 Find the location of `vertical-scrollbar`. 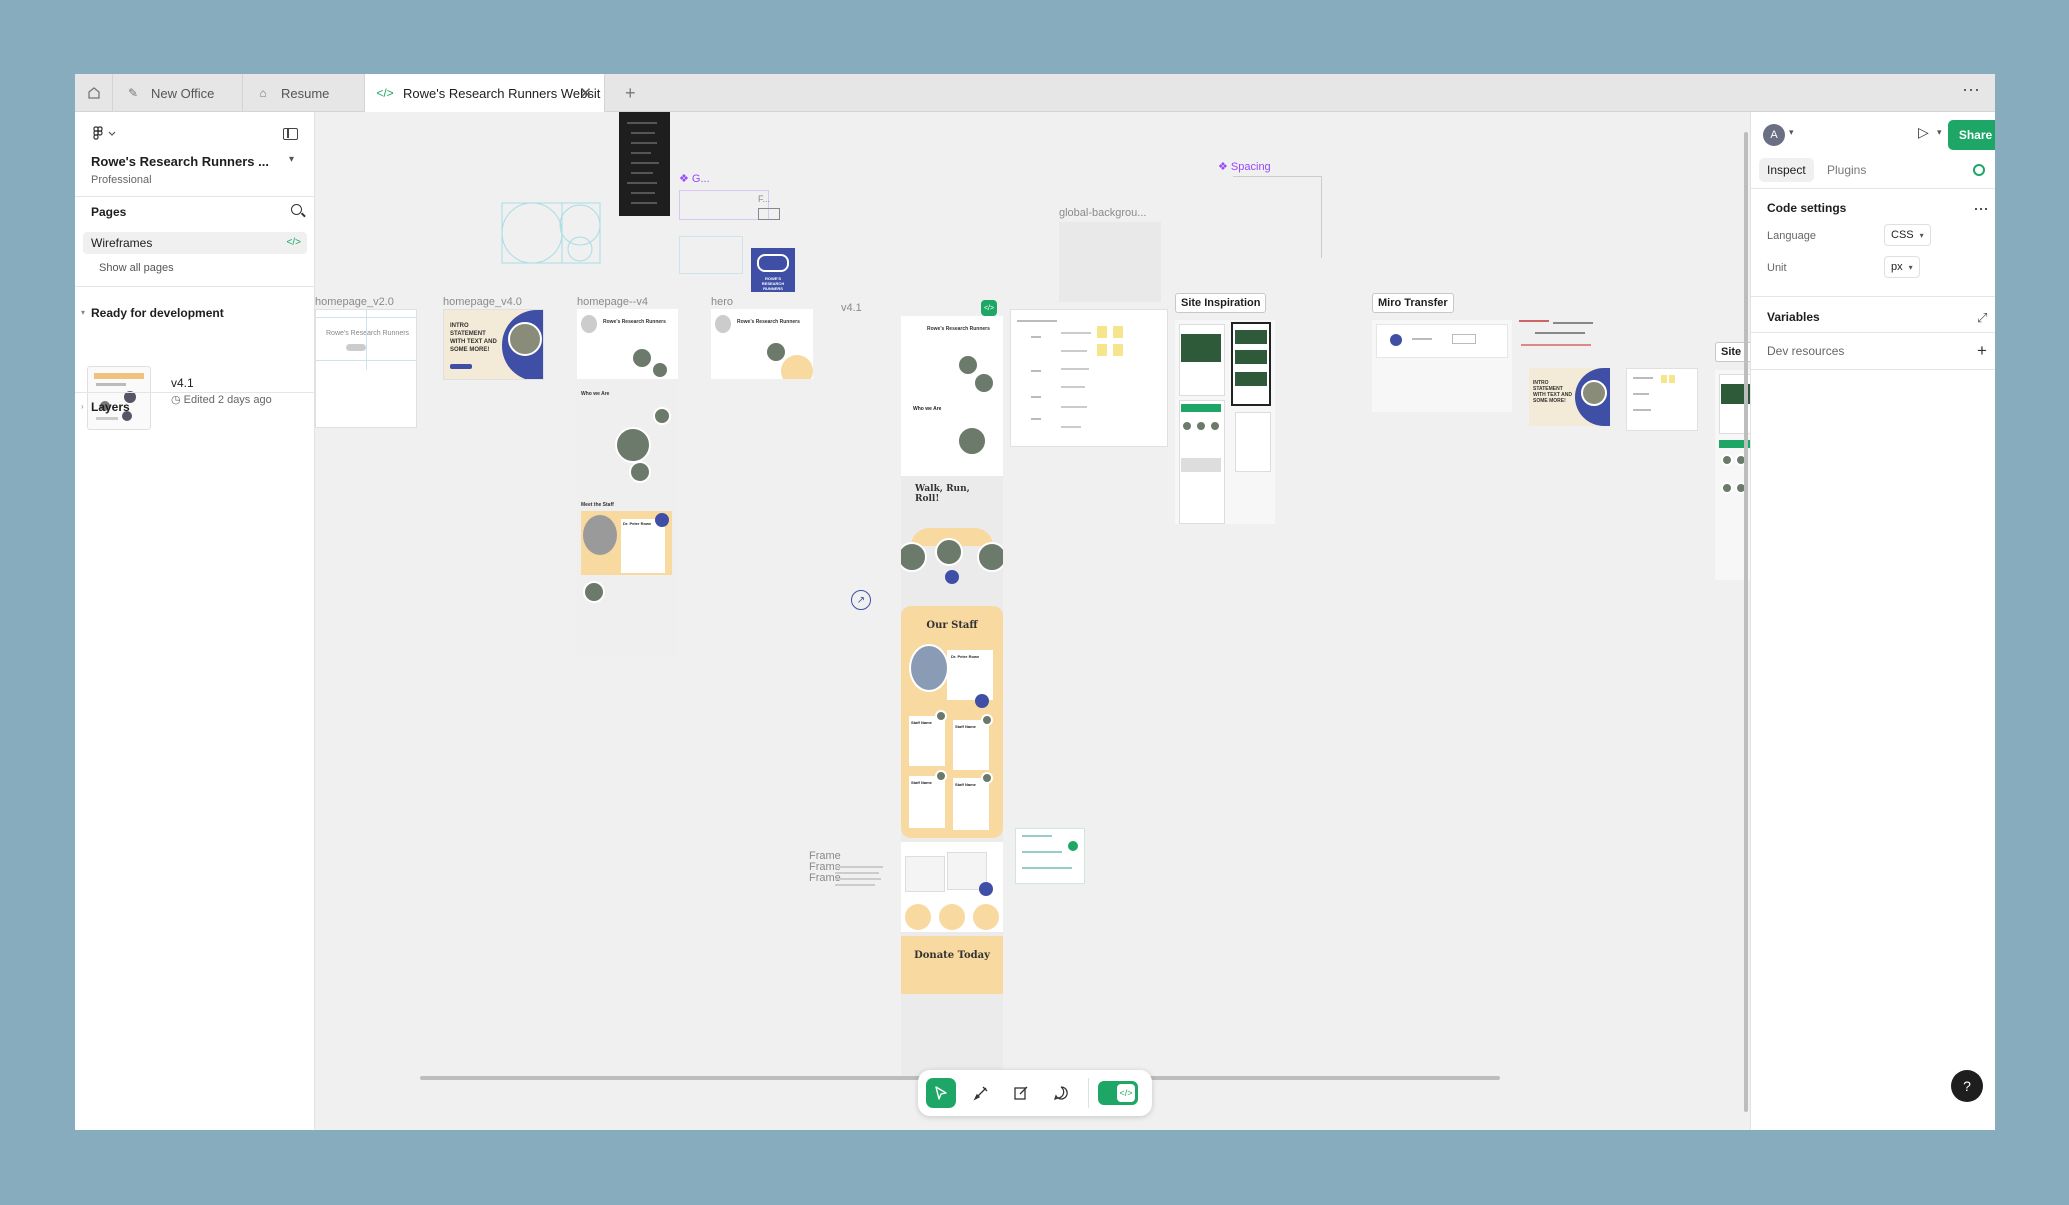

vertical-scrollbar is located at coordinates (1746, 622).